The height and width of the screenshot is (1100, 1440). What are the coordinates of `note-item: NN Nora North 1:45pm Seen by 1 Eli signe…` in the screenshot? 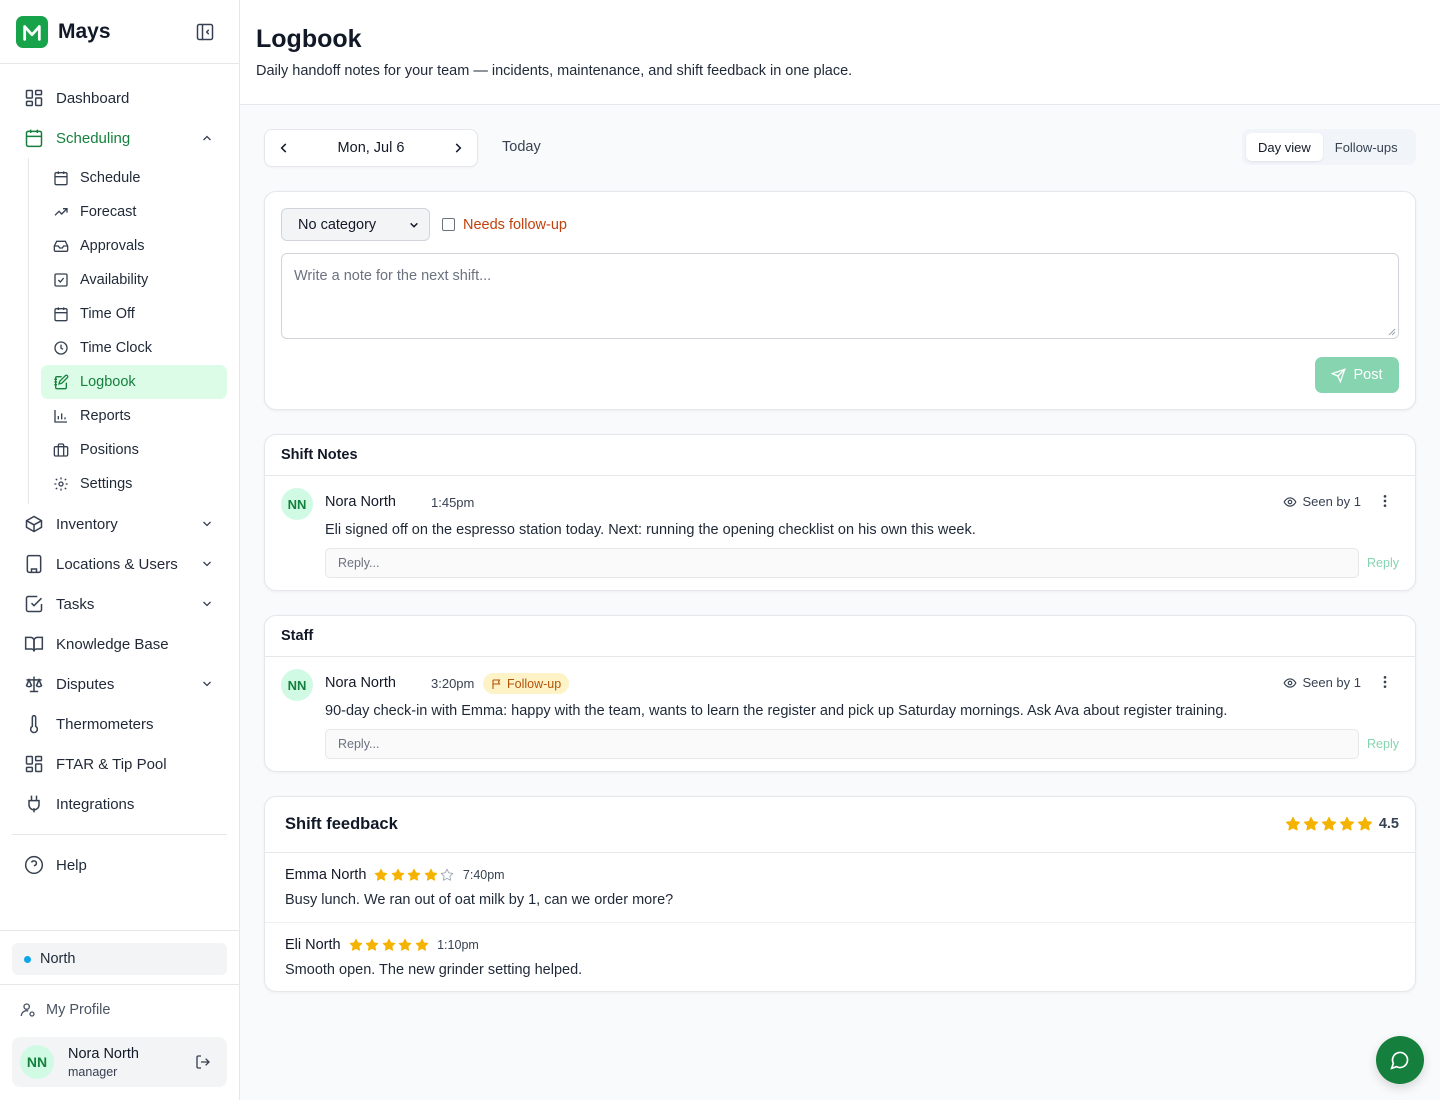 It's located at (840, 533).